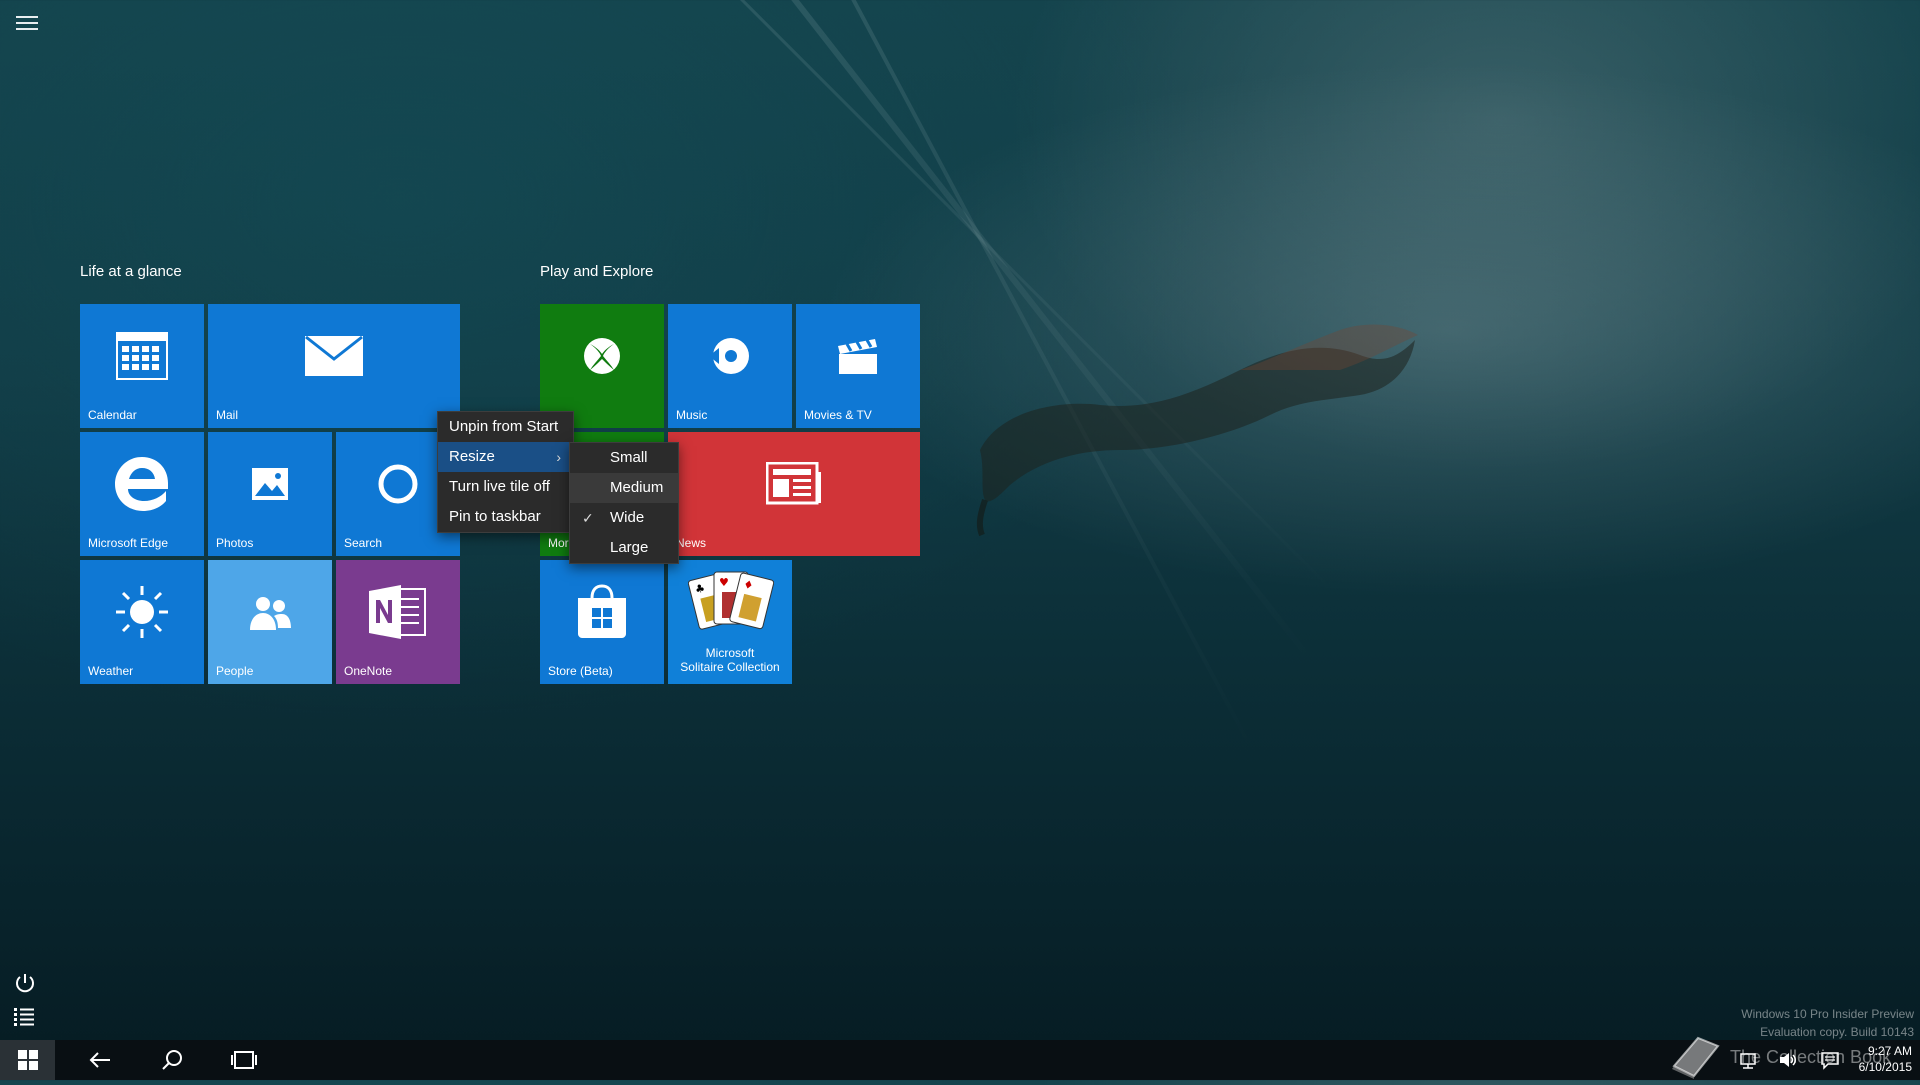 The image size is (1920, 1085). I want to click on hamburger-icon, so click(27, 17).